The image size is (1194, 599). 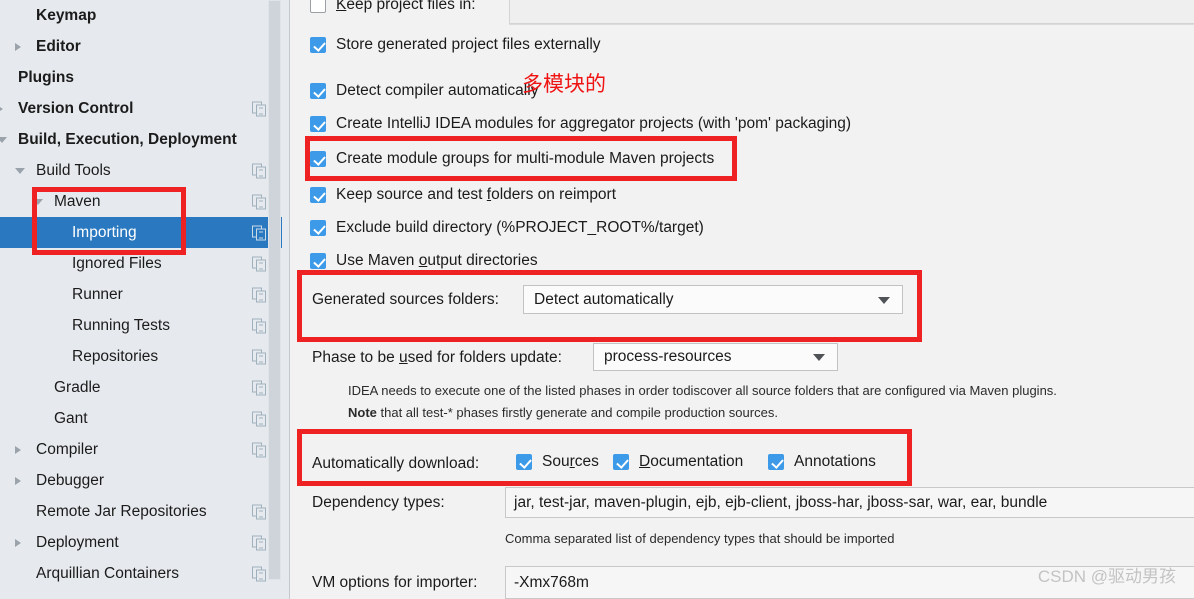 I want to click on sidebar-item-label: Build Tools, so click(x=73, y=170).